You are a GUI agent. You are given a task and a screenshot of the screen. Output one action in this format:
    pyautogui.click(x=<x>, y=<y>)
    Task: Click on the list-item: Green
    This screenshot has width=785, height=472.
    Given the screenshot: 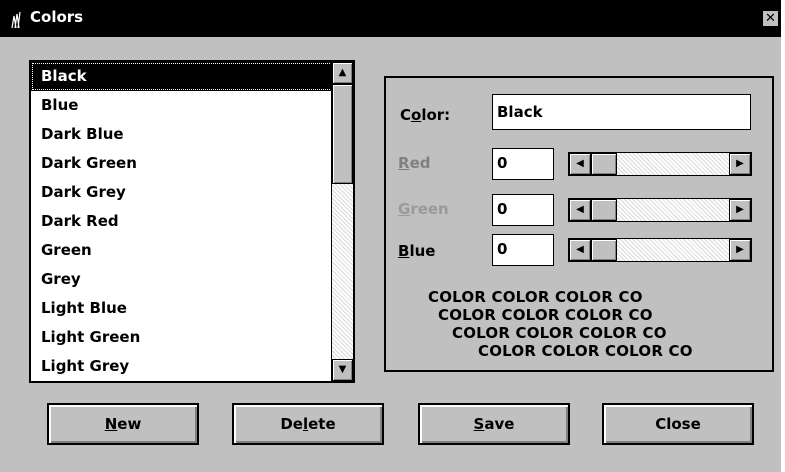 What is the action you would take?
    pyautogui.click(x=182, y=250)
    